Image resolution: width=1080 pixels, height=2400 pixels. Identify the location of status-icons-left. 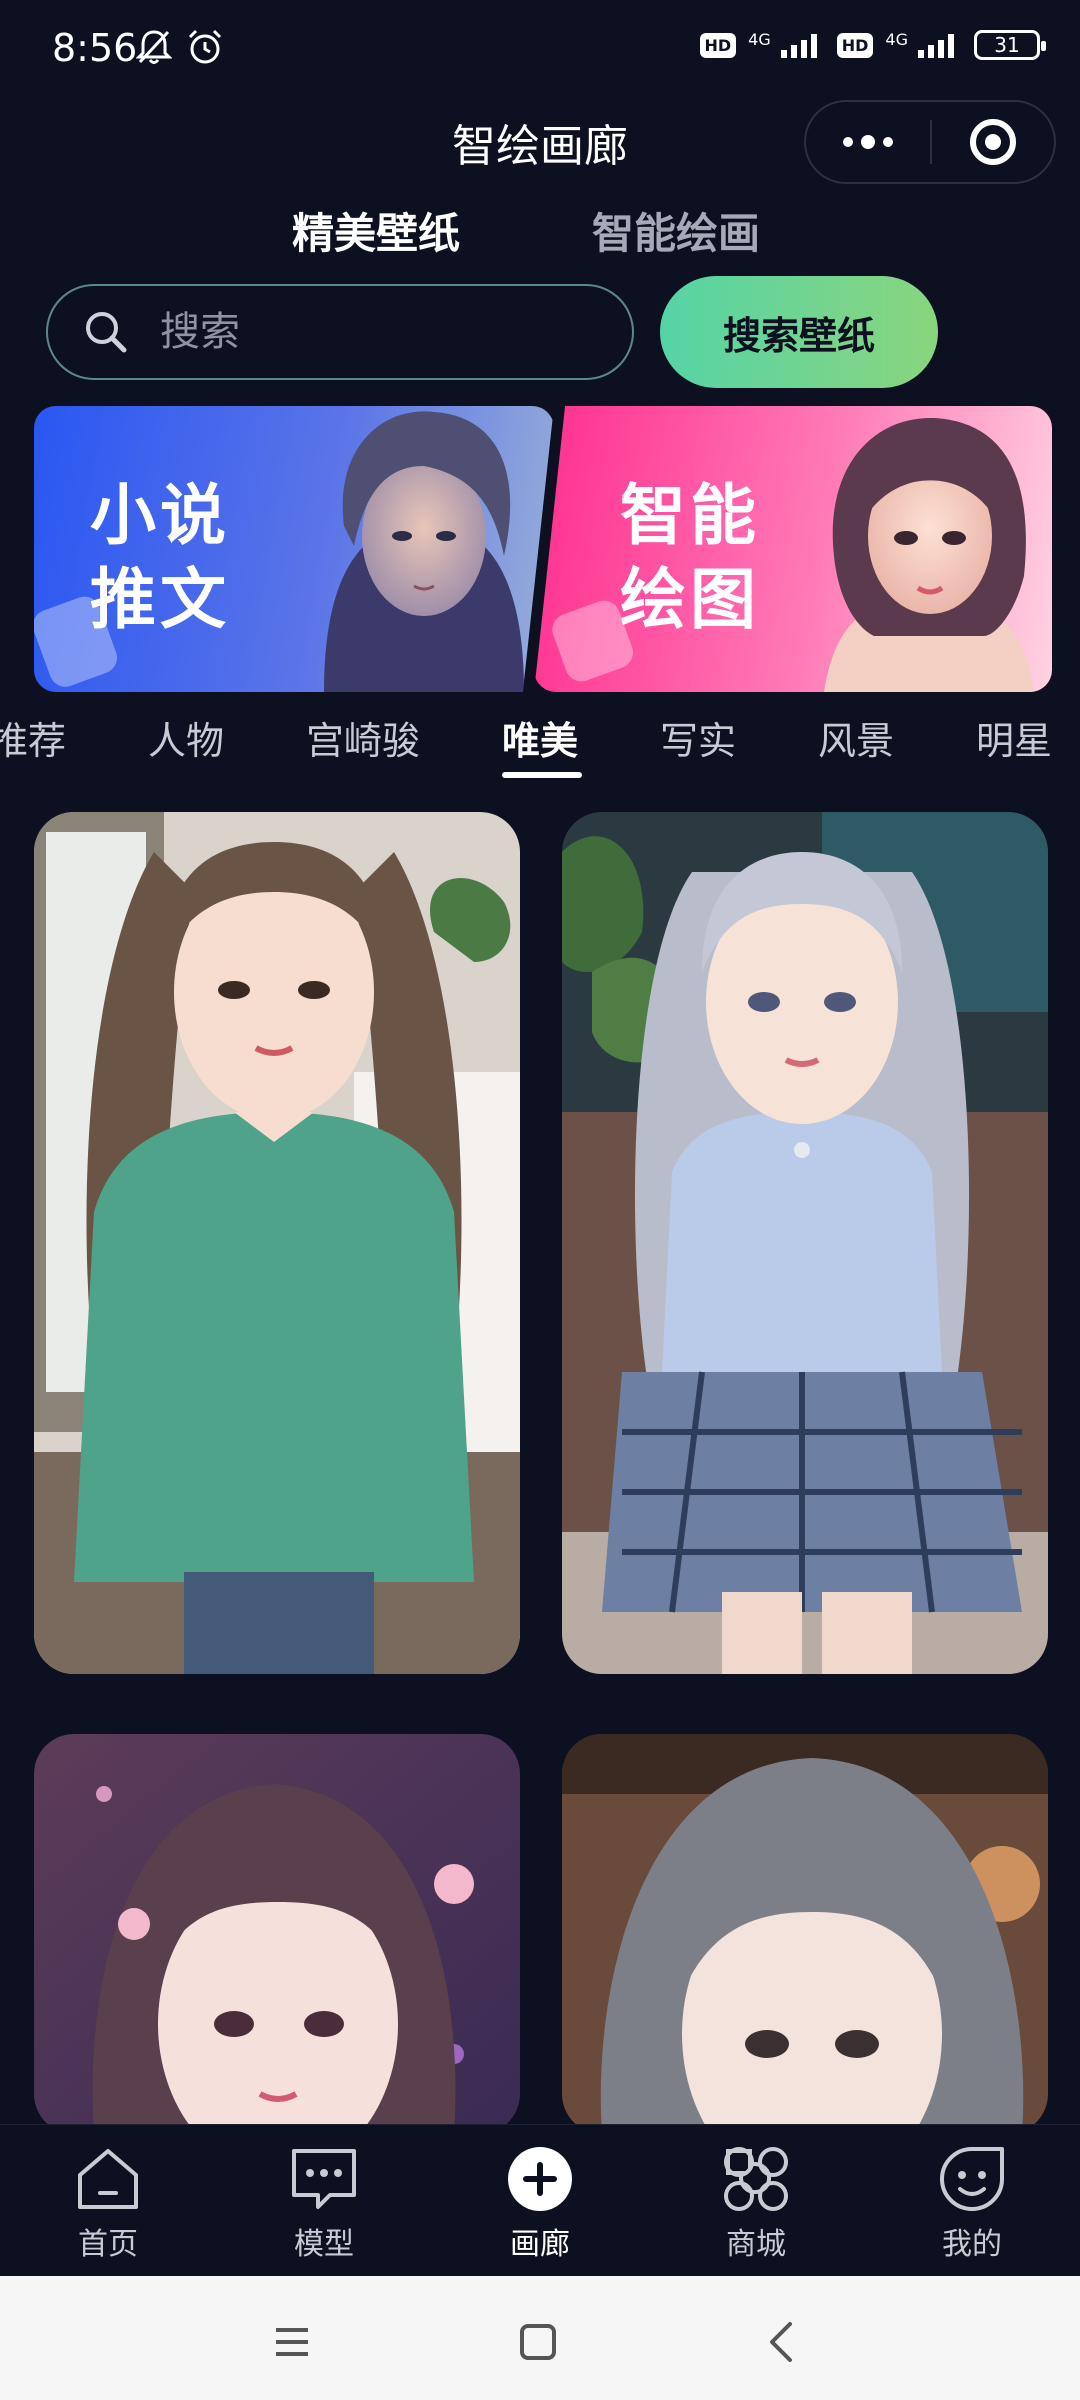
(180, 47).